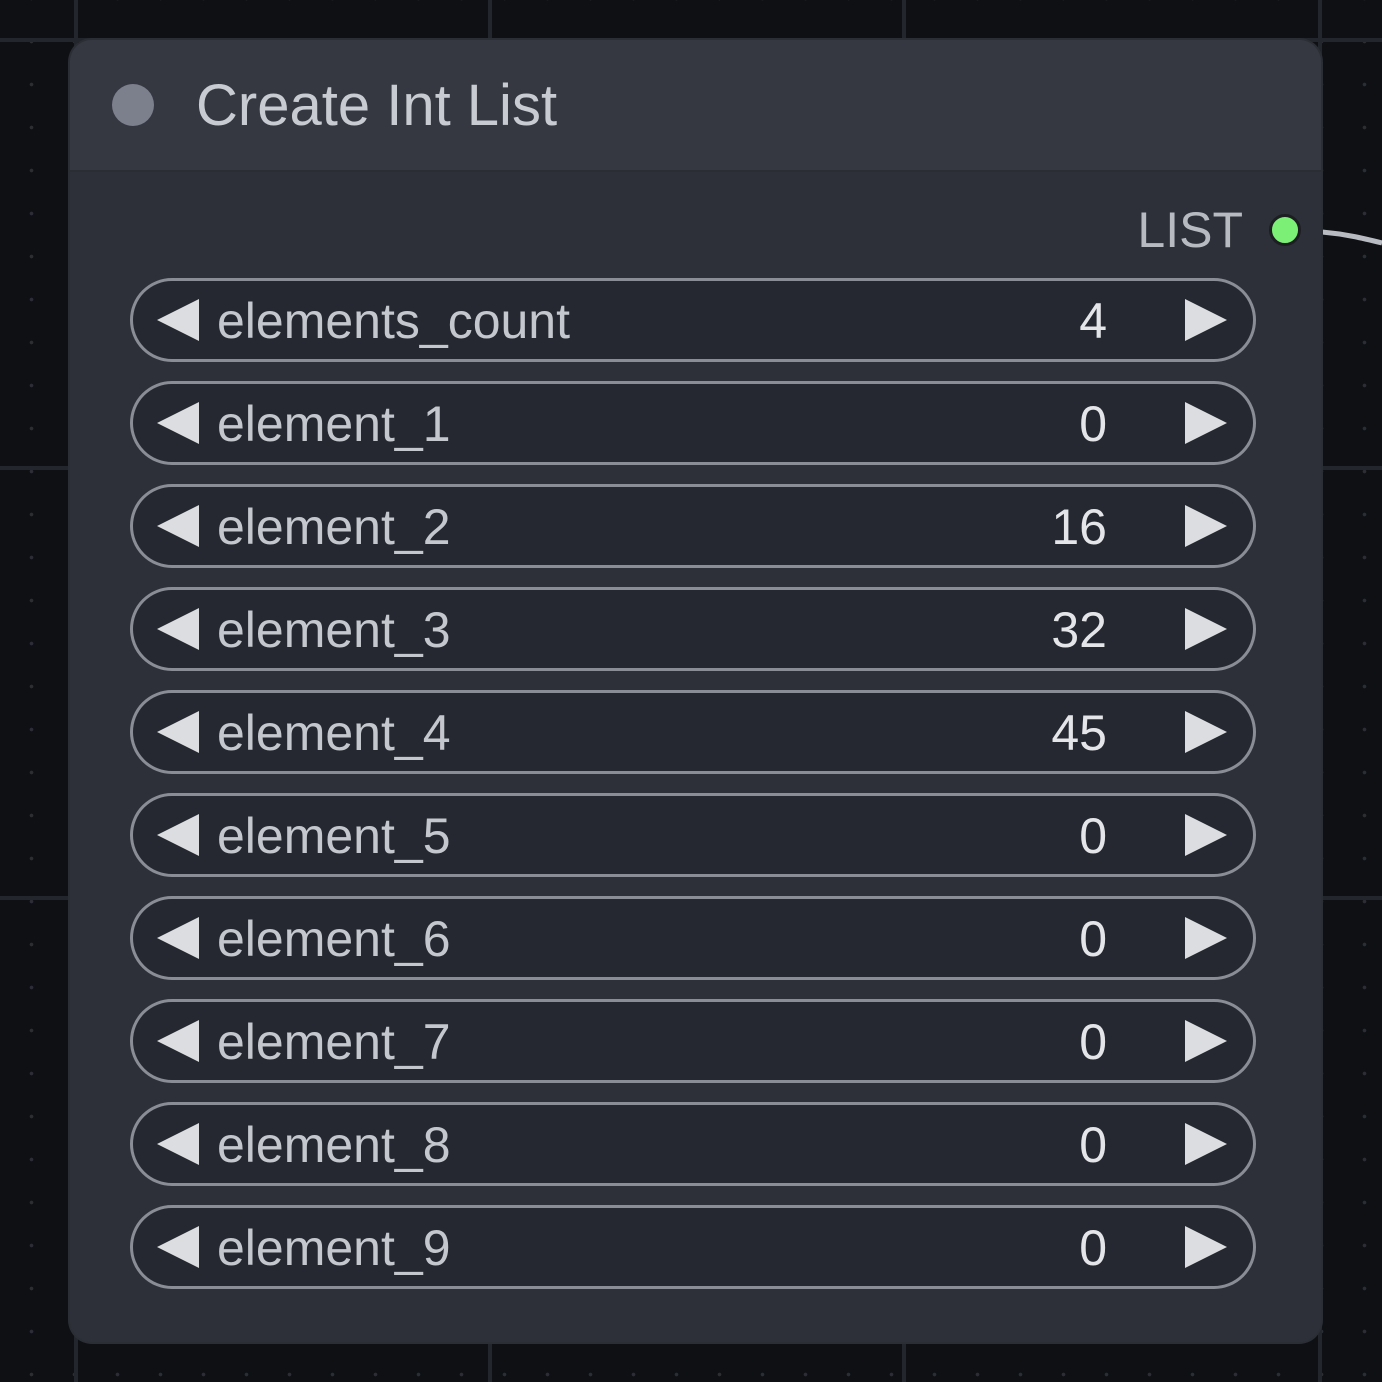  Describe the element at coordinates (334, 733) in the screenshot. I see `widget-label: element_4` at that location.